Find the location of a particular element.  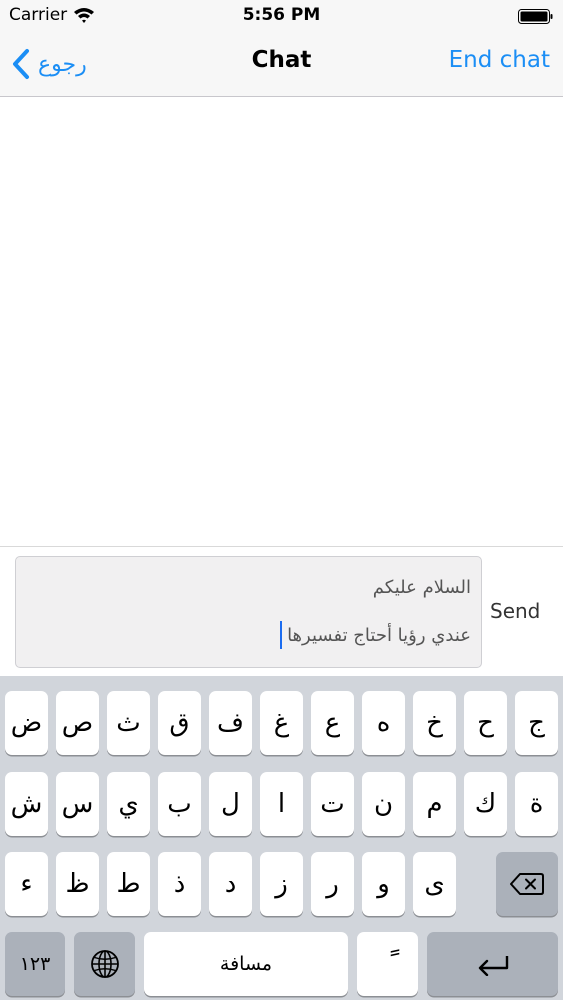

backspace-icon is located at coordinates (527, 884).